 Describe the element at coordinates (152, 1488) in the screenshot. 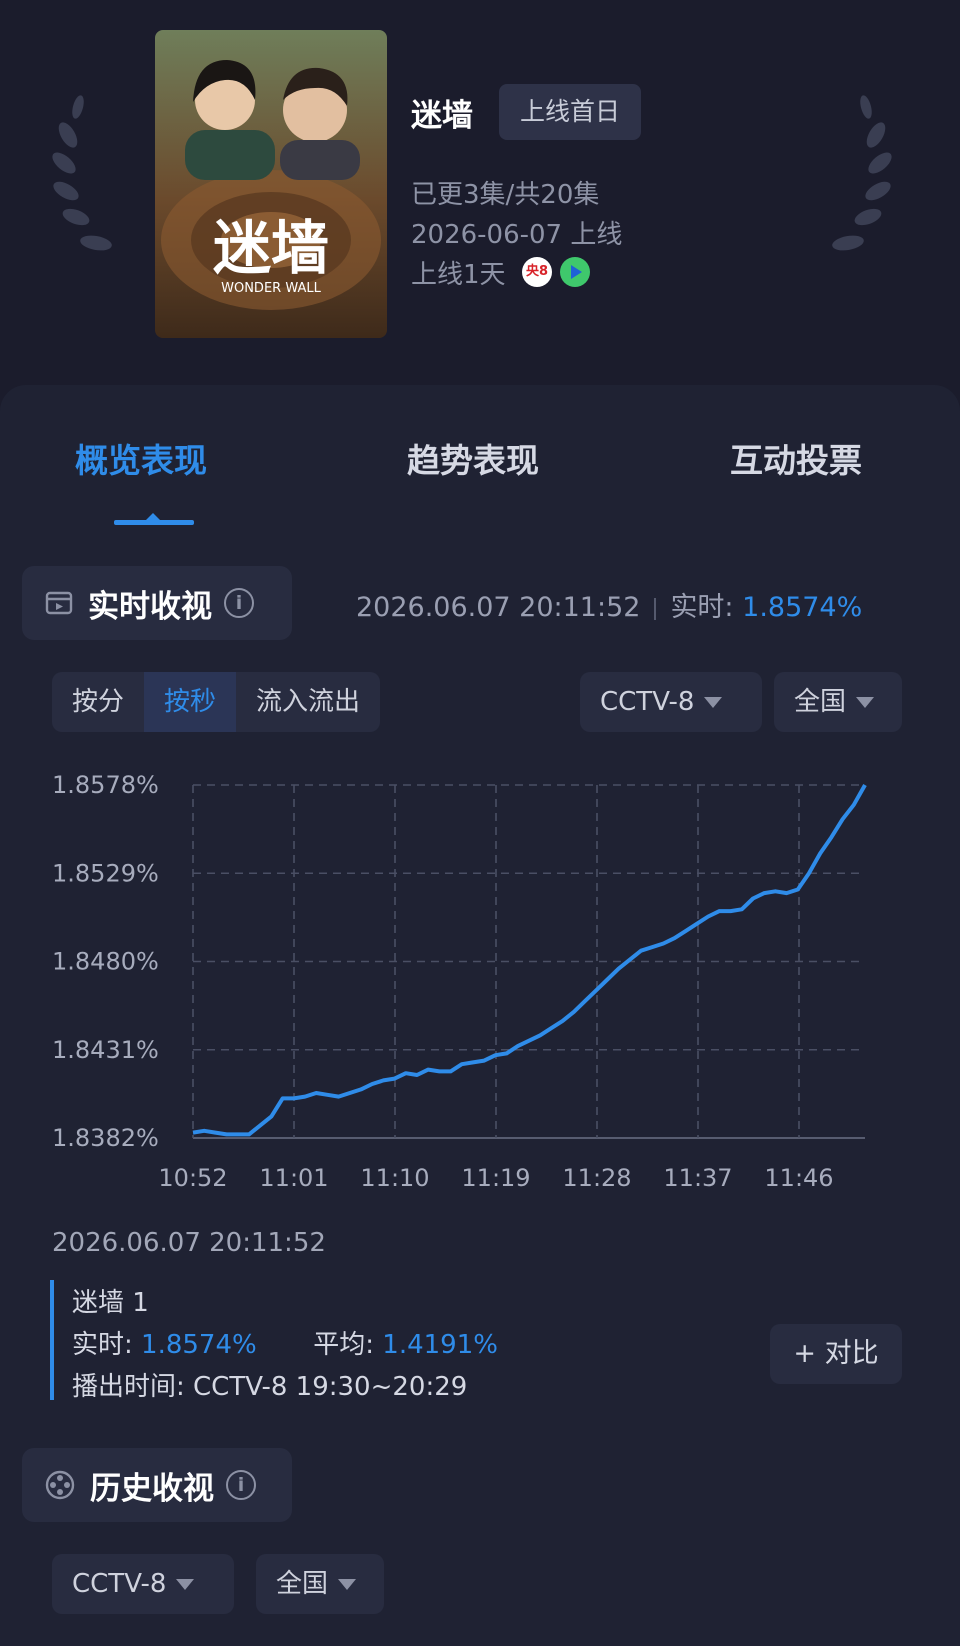

I see `history-section-title: 历史收视` at that location.